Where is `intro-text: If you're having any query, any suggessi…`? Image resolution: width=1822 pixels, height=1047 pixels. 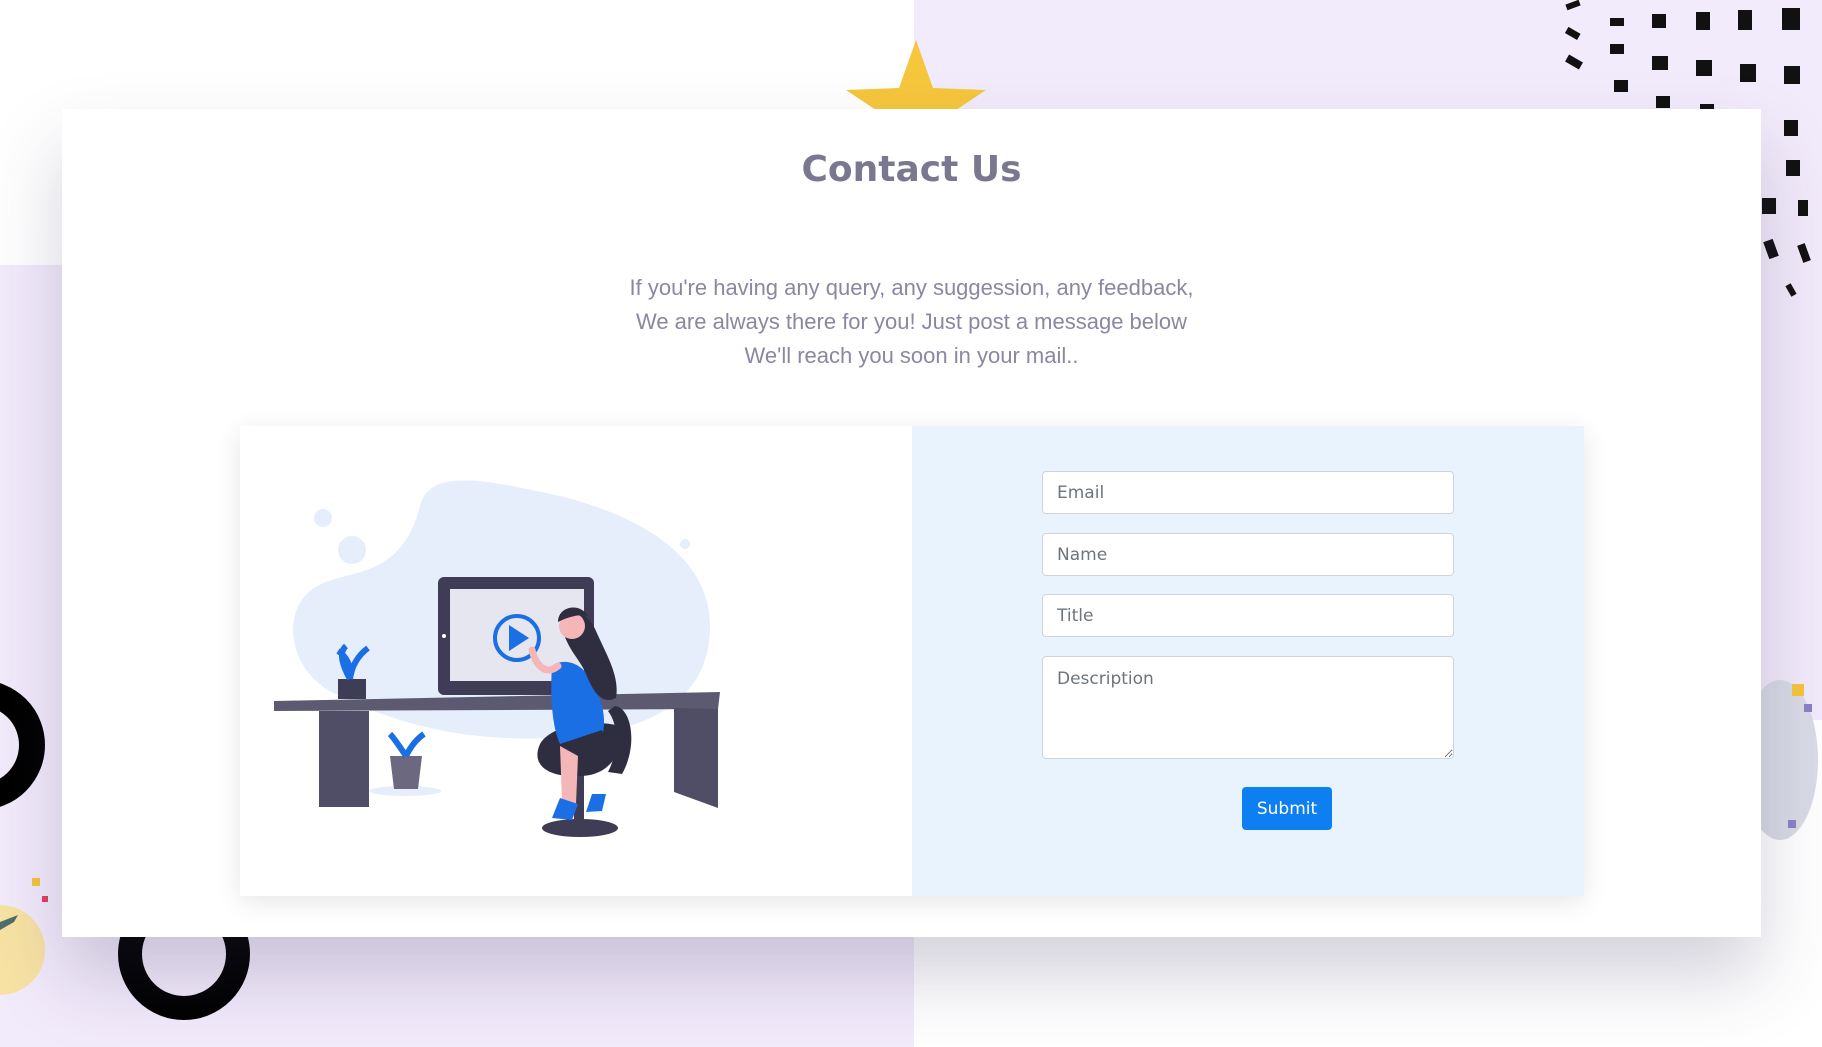 intro-text: If you're having any query, any suggessi… is located at coordinates (911, 322).